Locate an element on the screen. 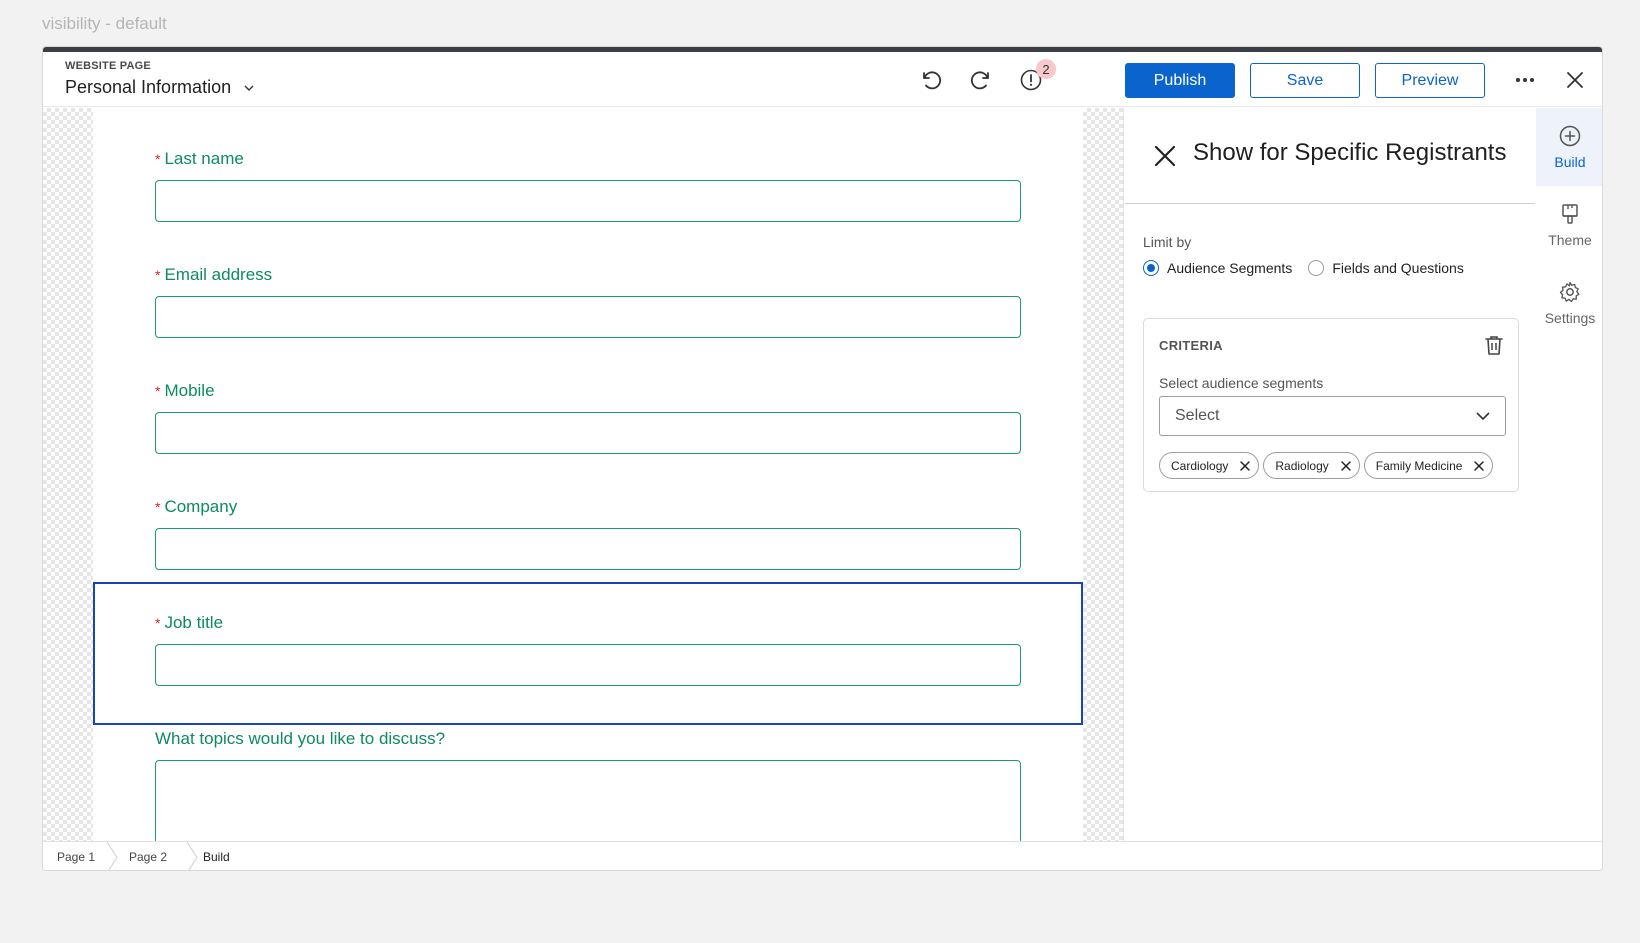 This screenshot has width=1640, height=943. undo-button is located at coordinates (931, 80).